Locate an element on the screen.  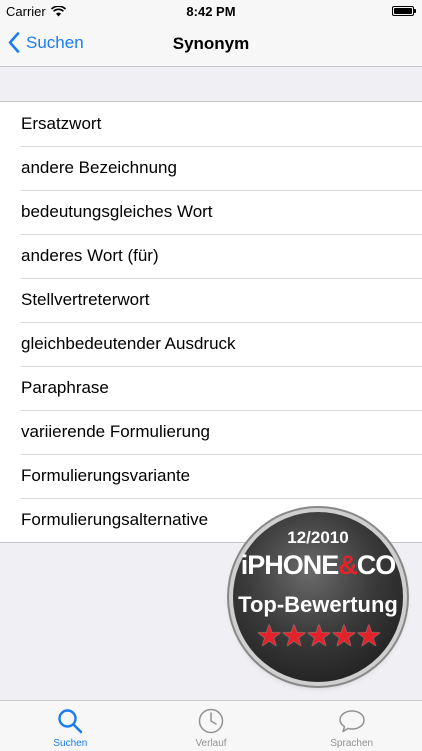
tab-verlauf: Verlauf is located at coordinates (211, 726).